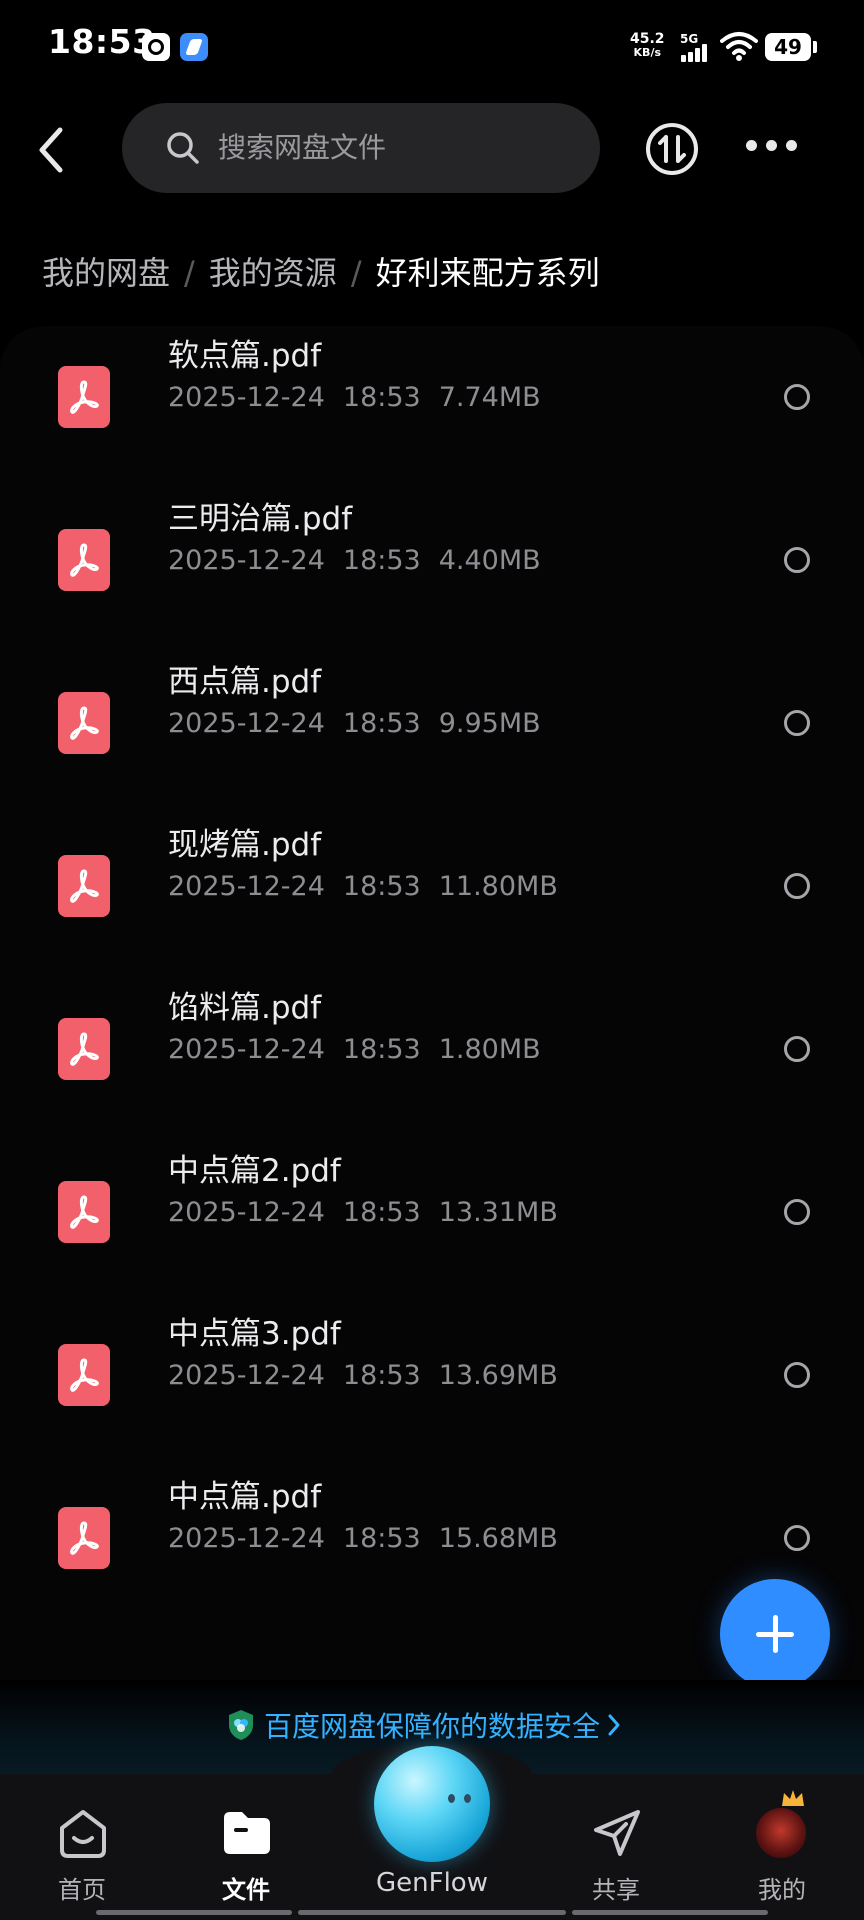  Describe the element at coordinates (617, 1833) in the screenshot. I see `paper-plane-icon` at that location.